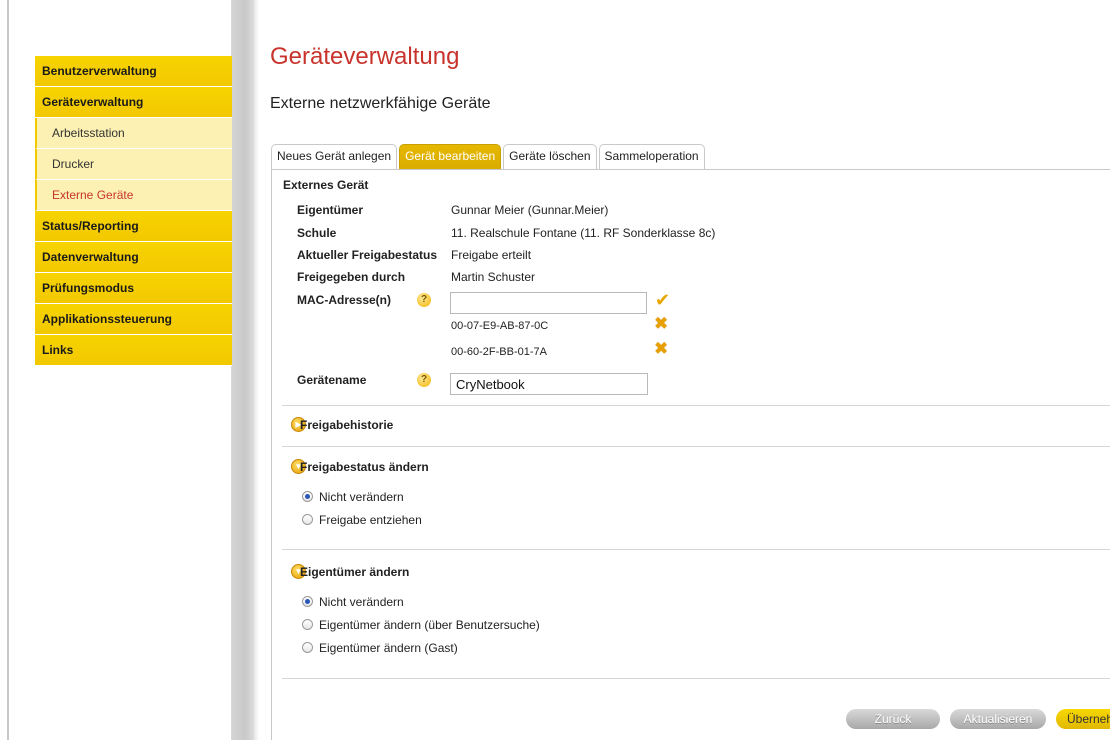  What do you see at coordinates (548, 303) in the screenshot?
I see `mac-address-input` at bounding box center [548, 303].